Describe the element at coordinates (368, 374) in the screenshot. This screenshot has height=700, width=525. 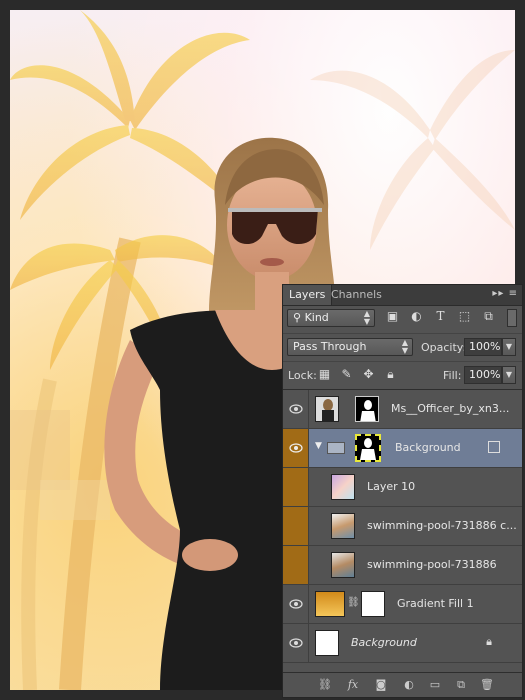
I see `lock-position-icon: ✥` at that location.